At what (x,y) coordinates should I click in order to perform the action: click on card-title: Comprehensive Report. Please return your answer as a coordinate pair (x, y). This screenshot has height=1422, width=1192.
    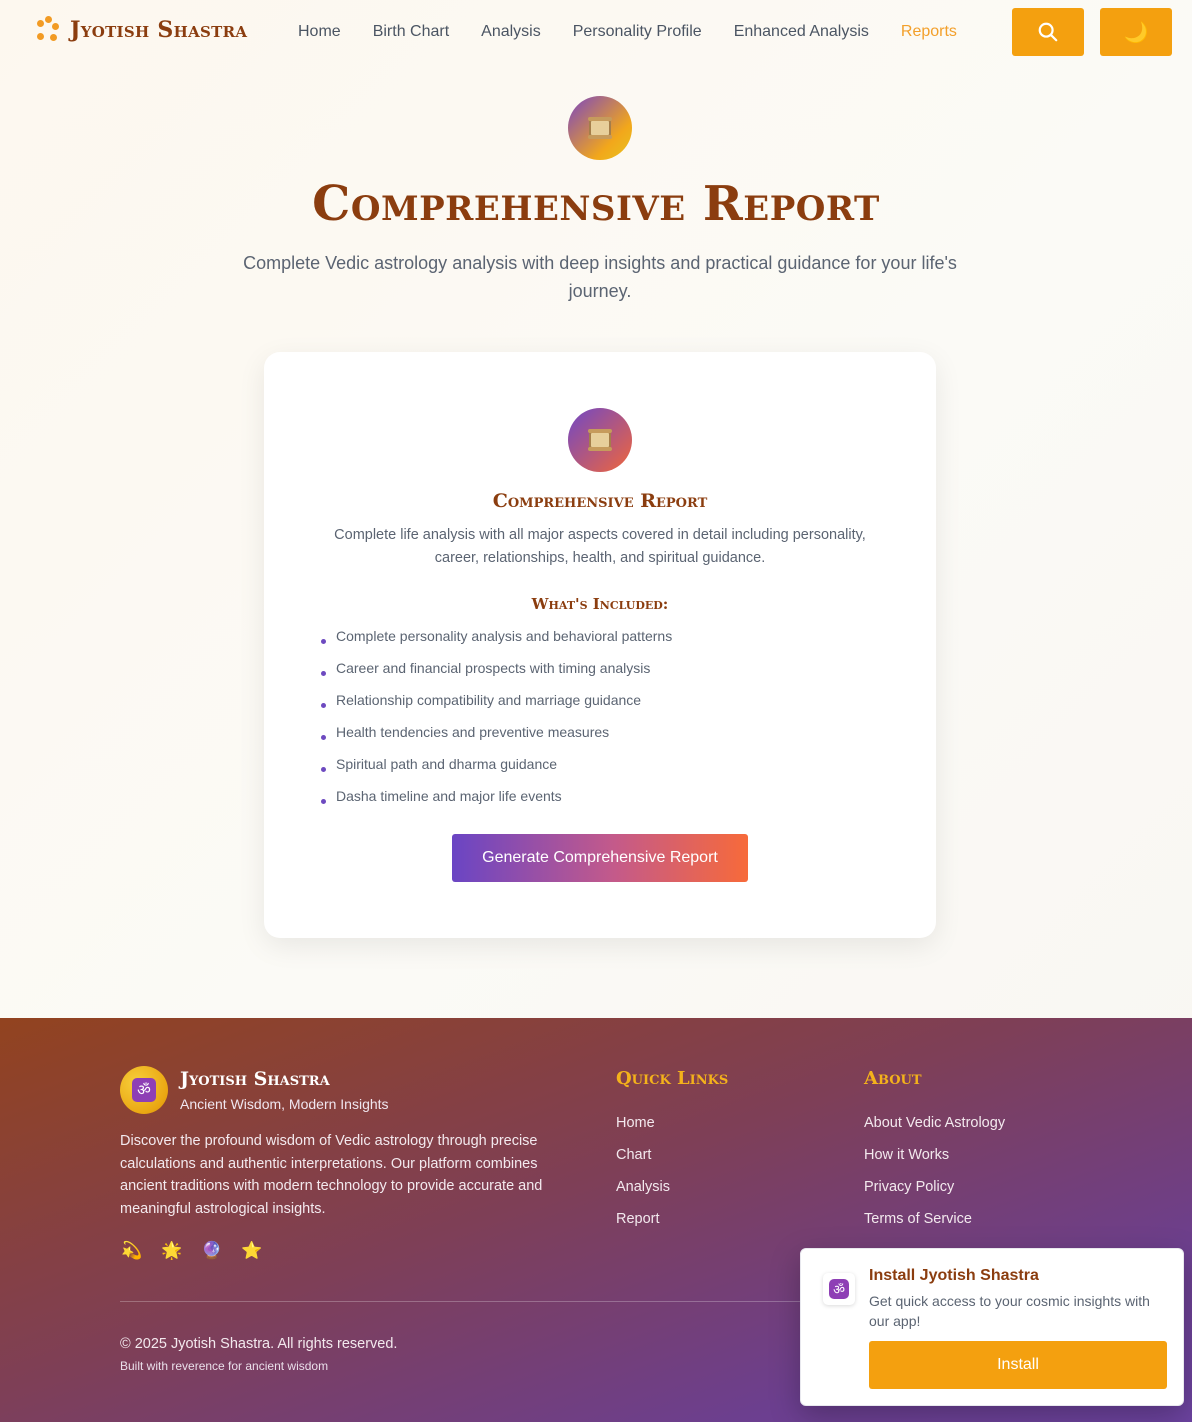
    Looking at the image, I should click on (600, 501).